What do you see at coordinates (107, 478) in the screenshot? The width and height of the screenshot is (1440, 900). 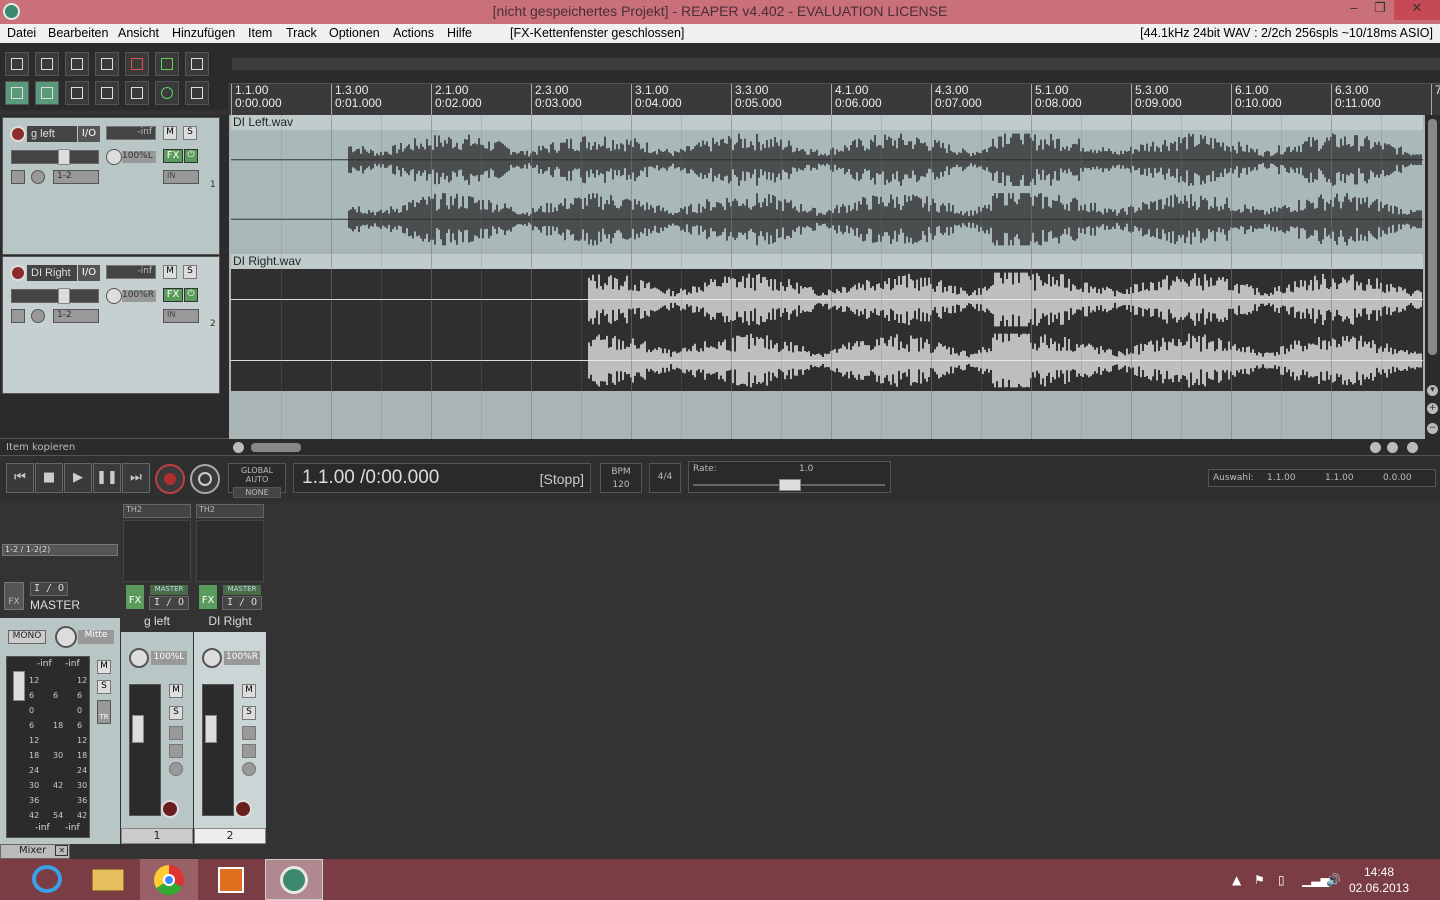 I see `pause-button: ❚❚` at bounding box center [107, 478].